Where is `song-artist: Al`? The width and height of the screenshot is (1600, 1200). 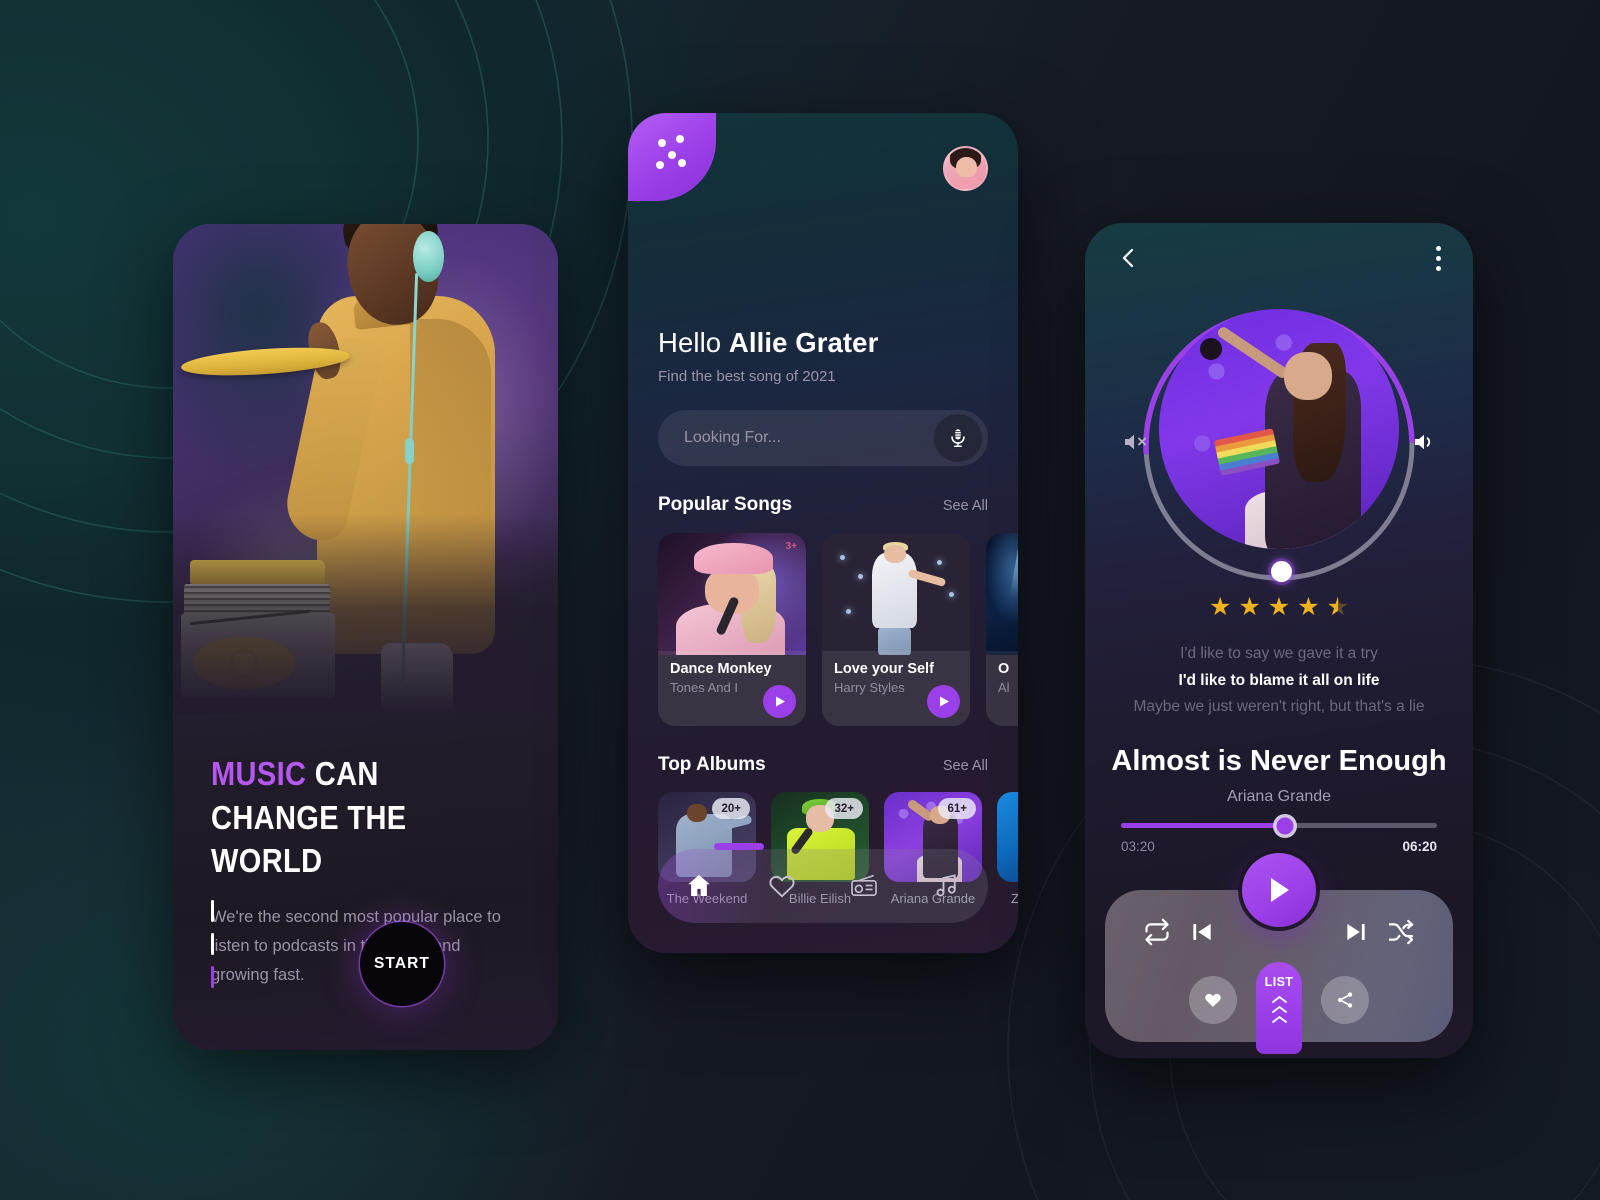 song-artist: Al is located at coordinates (1004, 687).